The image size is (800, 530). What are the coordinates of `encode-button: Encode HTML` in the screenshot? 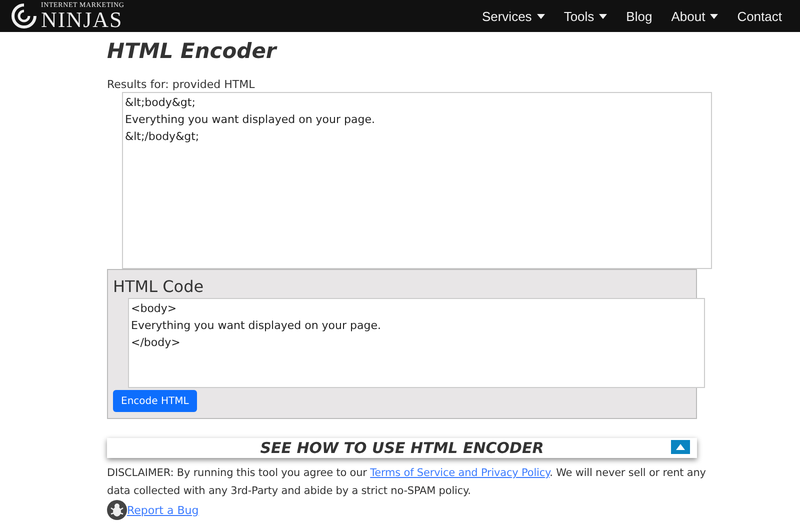 It's located at (155, 401).